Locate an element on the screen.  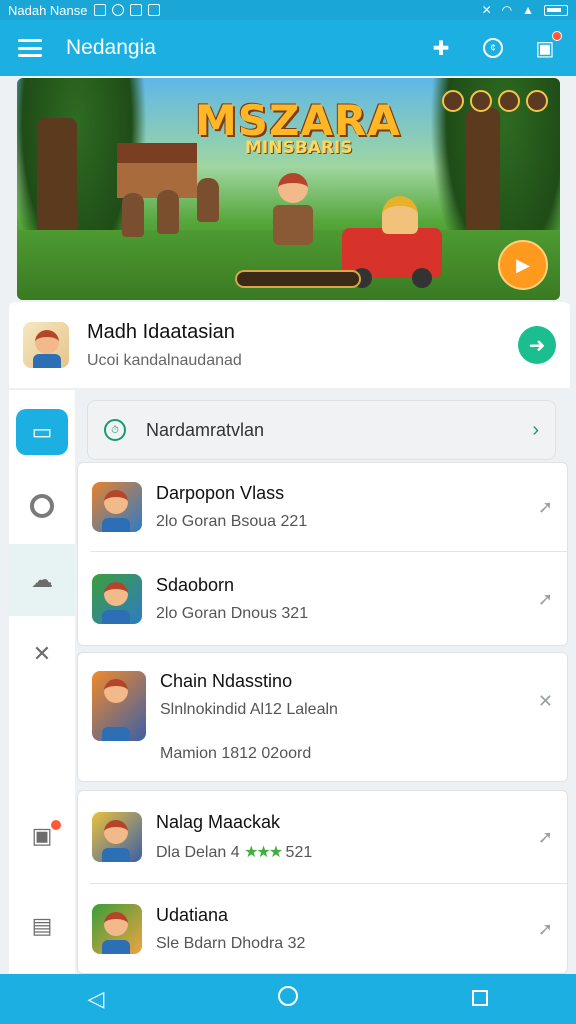
featured-subtitle: Ucoi kandalnaudanad is located at coordinates (164, 360).